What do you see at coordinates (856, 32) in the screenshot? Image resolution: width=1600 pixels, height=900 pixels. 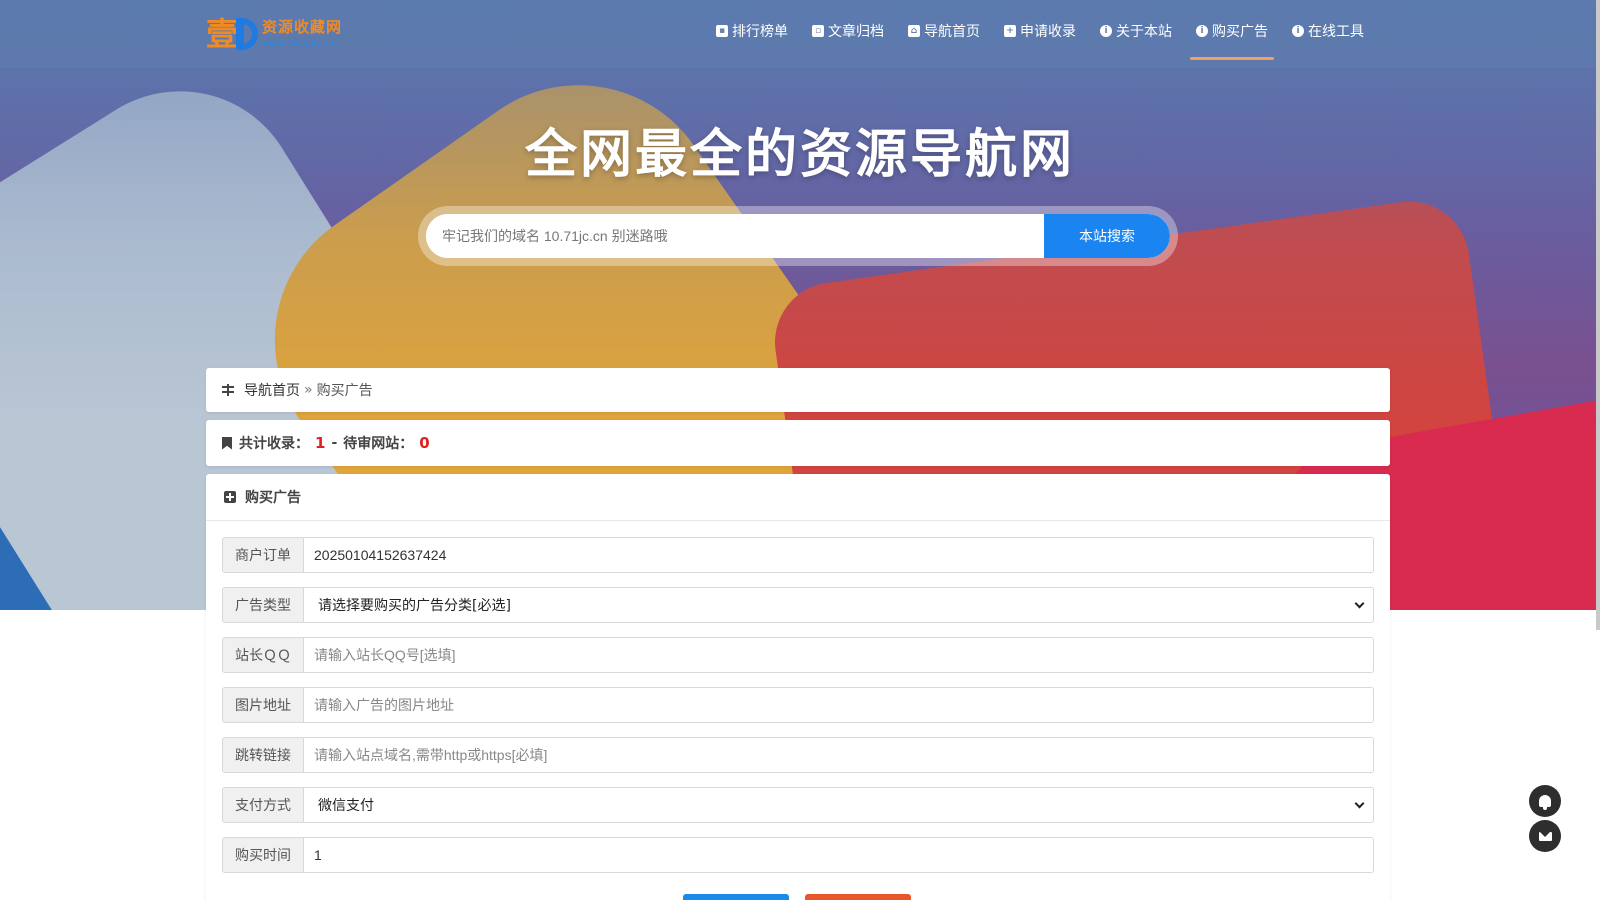 I see `nav-item-label: 文章归档` at bounding box center [856, 32].